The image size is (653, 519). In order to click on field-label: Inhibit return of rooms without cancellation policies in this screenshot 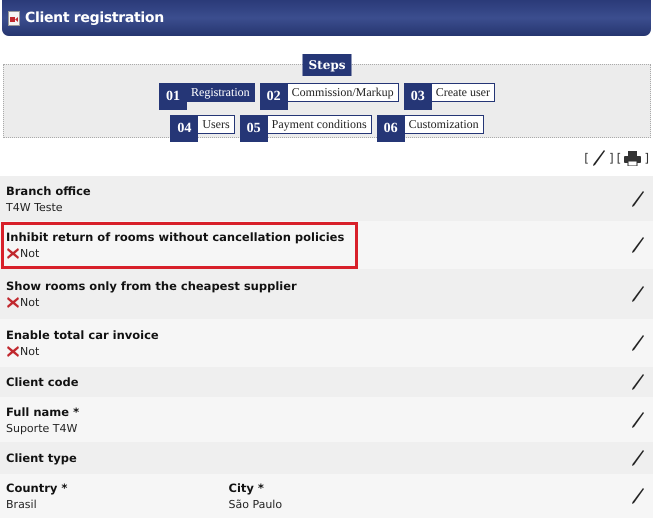, I will do `click(176, 237)`.